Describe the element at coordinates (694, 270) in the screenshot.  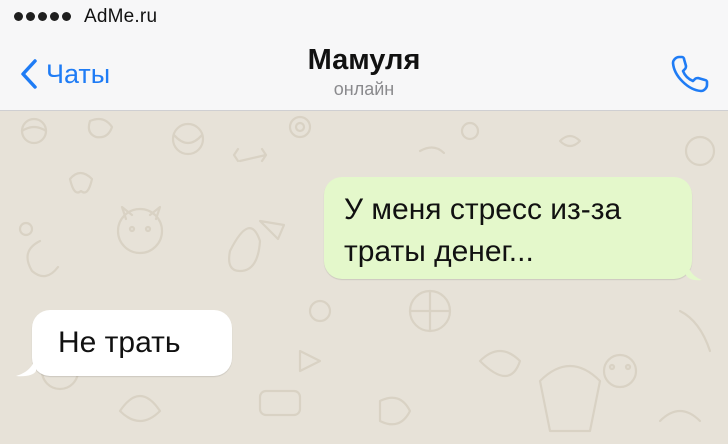
I see `outgoing-bubble-tail` at that location.